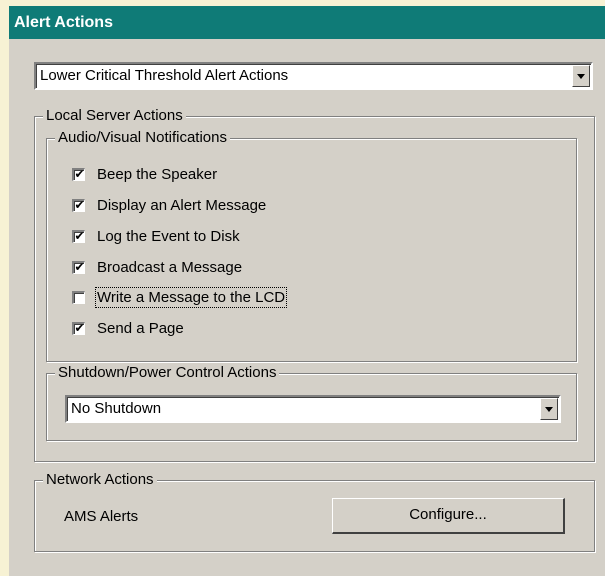  I want to click on title-bar: Alert Actions, so click(307, 22).